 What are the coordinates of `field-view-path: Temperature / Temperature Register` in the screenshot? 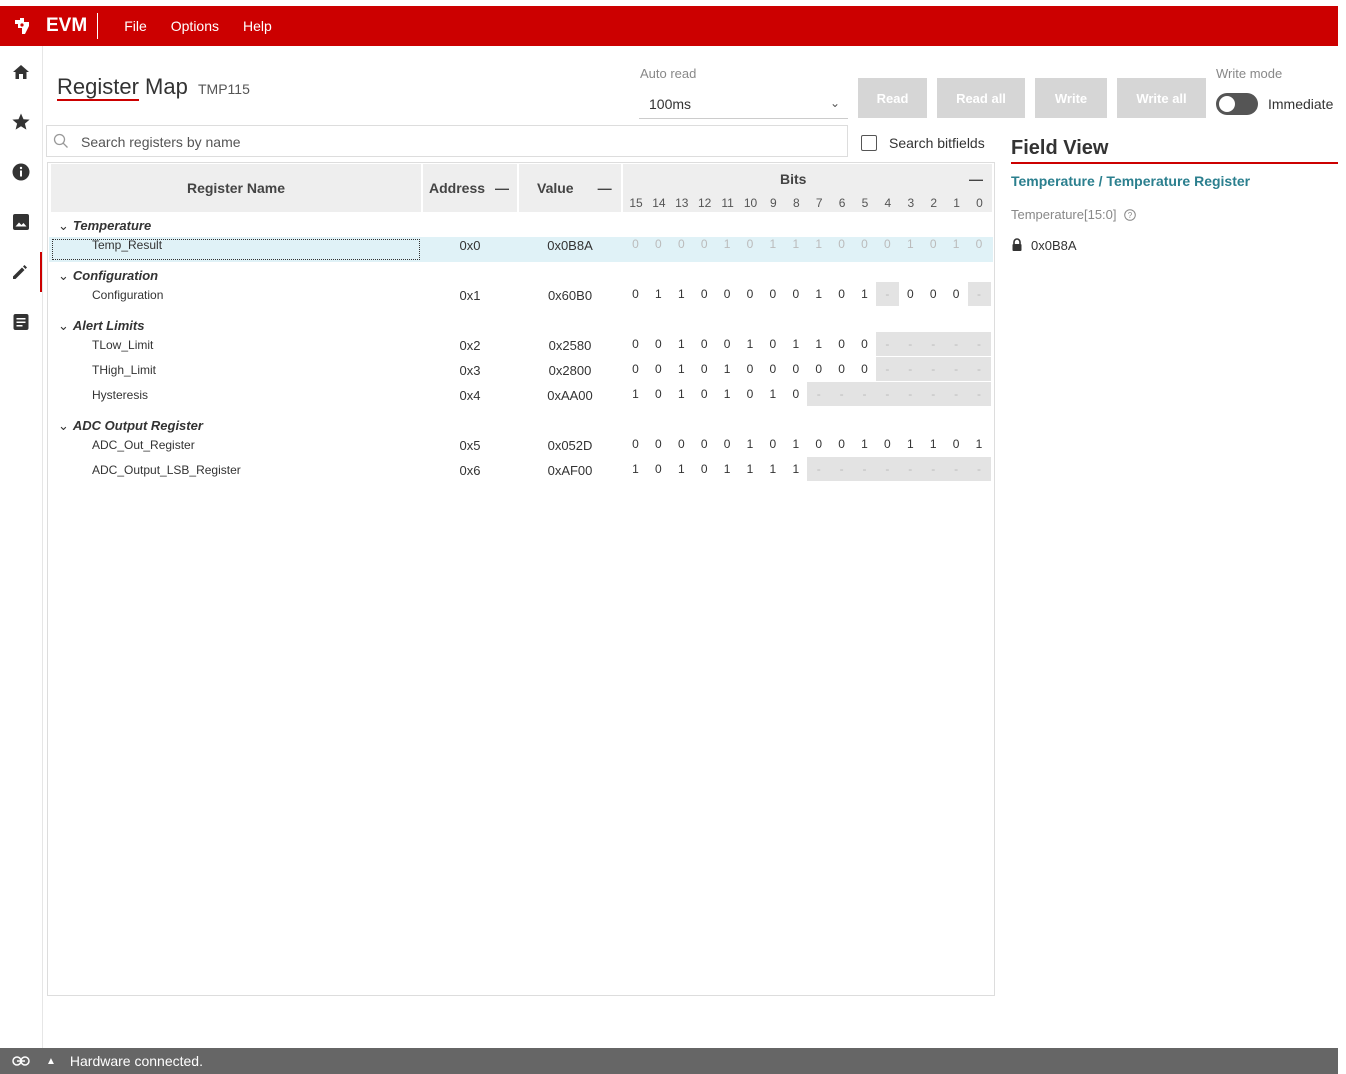 It's located at (1130, 181).